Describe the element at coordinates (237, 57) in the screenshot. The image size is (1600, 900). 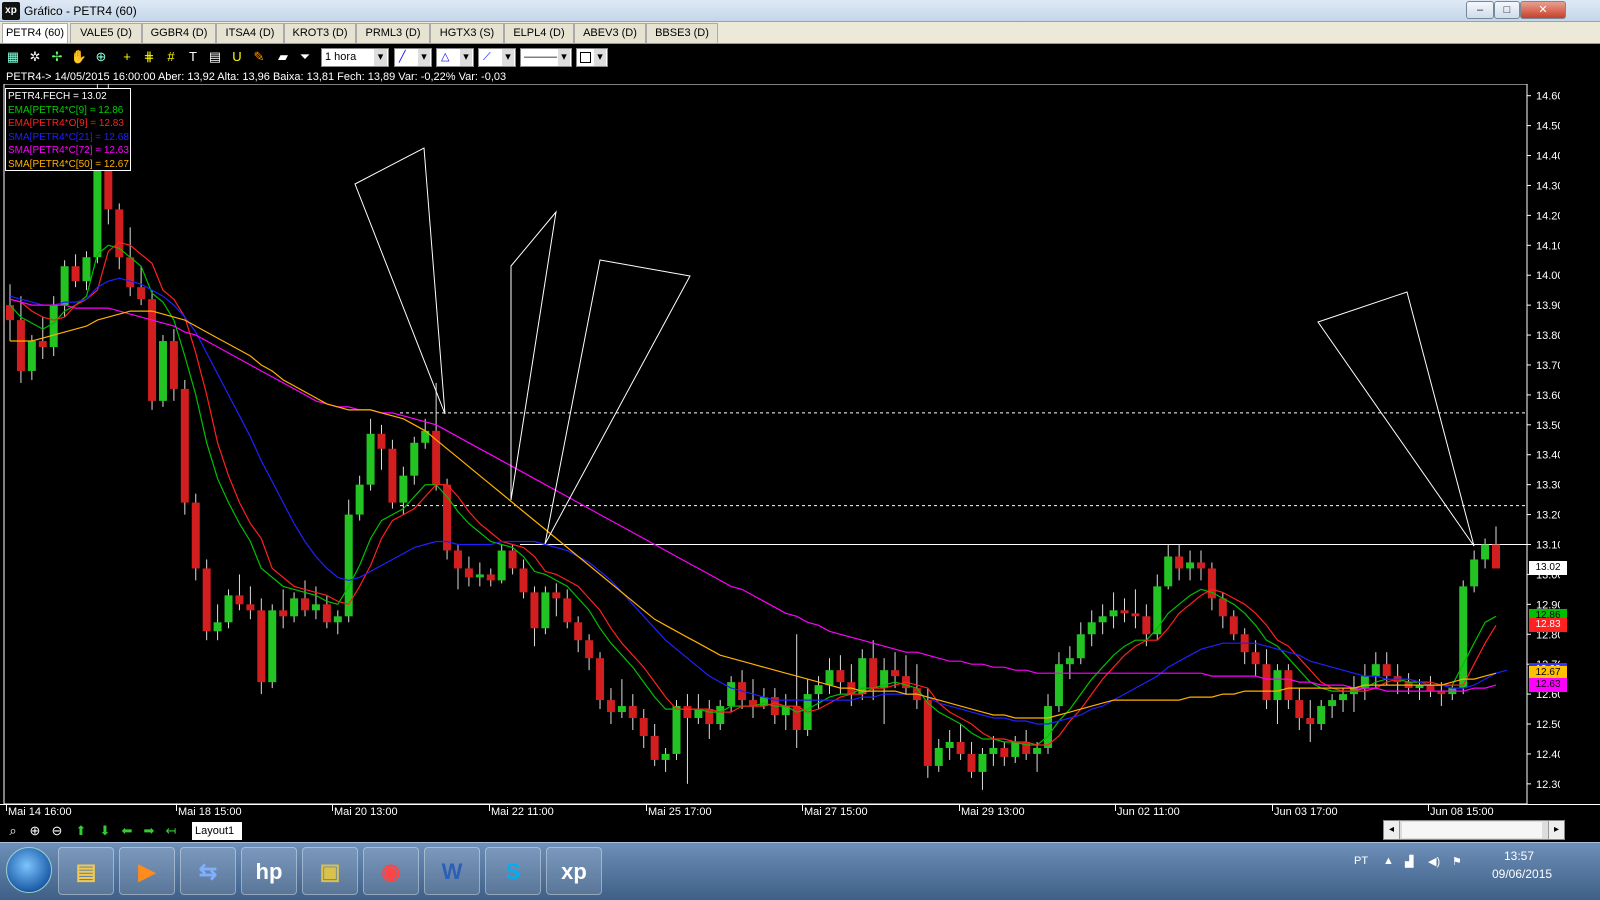
I see `magnet-icon: U` at that location.